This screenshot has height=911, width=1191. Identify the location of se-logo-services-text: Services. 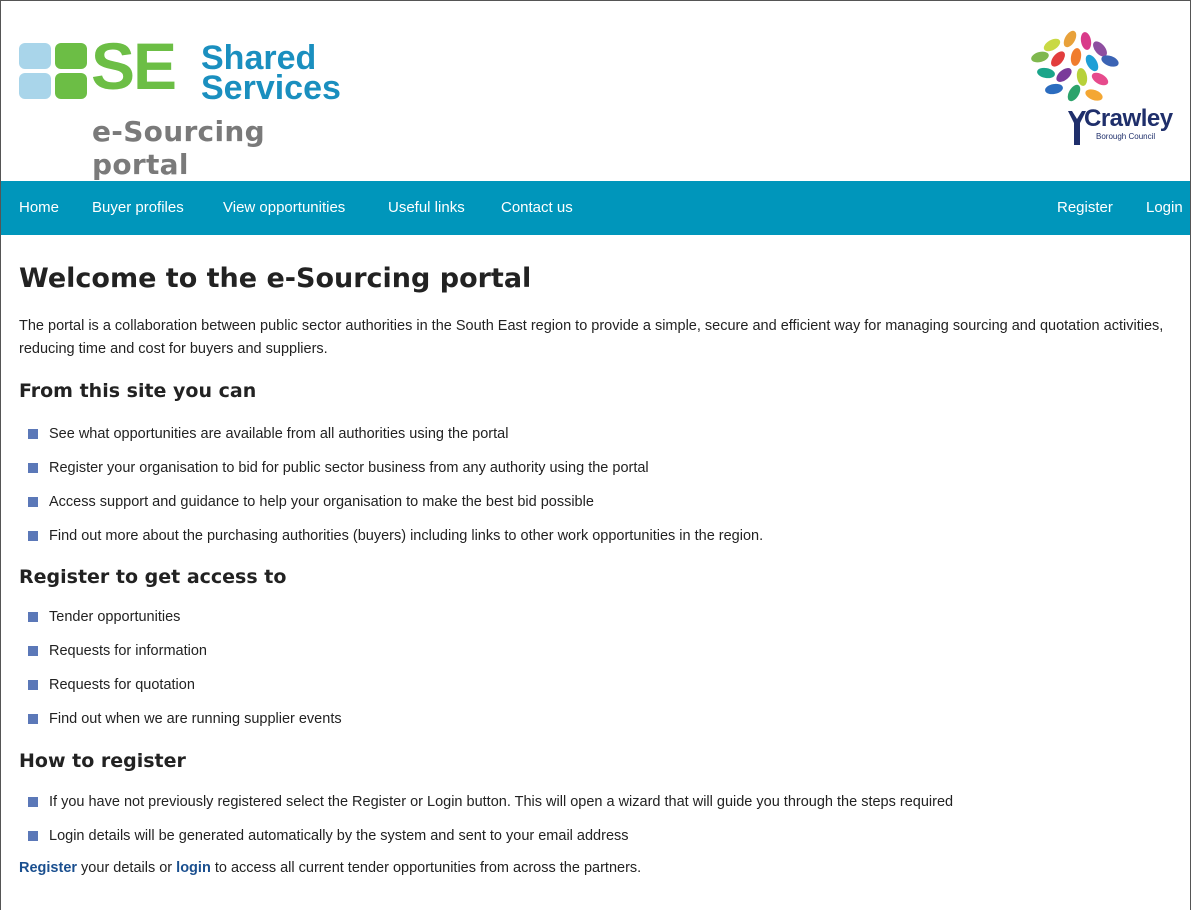
(271, 88).